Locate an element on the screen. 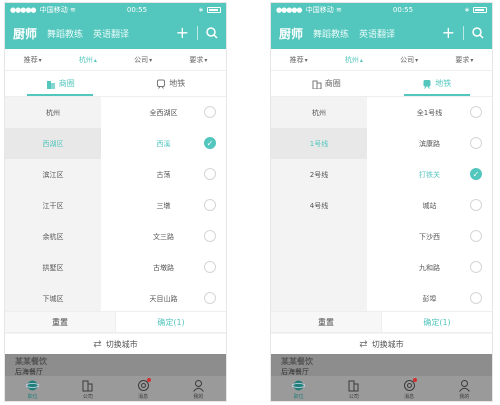  location-type-tabs: 商圈 地铁 is located at coordinates (115, 84).